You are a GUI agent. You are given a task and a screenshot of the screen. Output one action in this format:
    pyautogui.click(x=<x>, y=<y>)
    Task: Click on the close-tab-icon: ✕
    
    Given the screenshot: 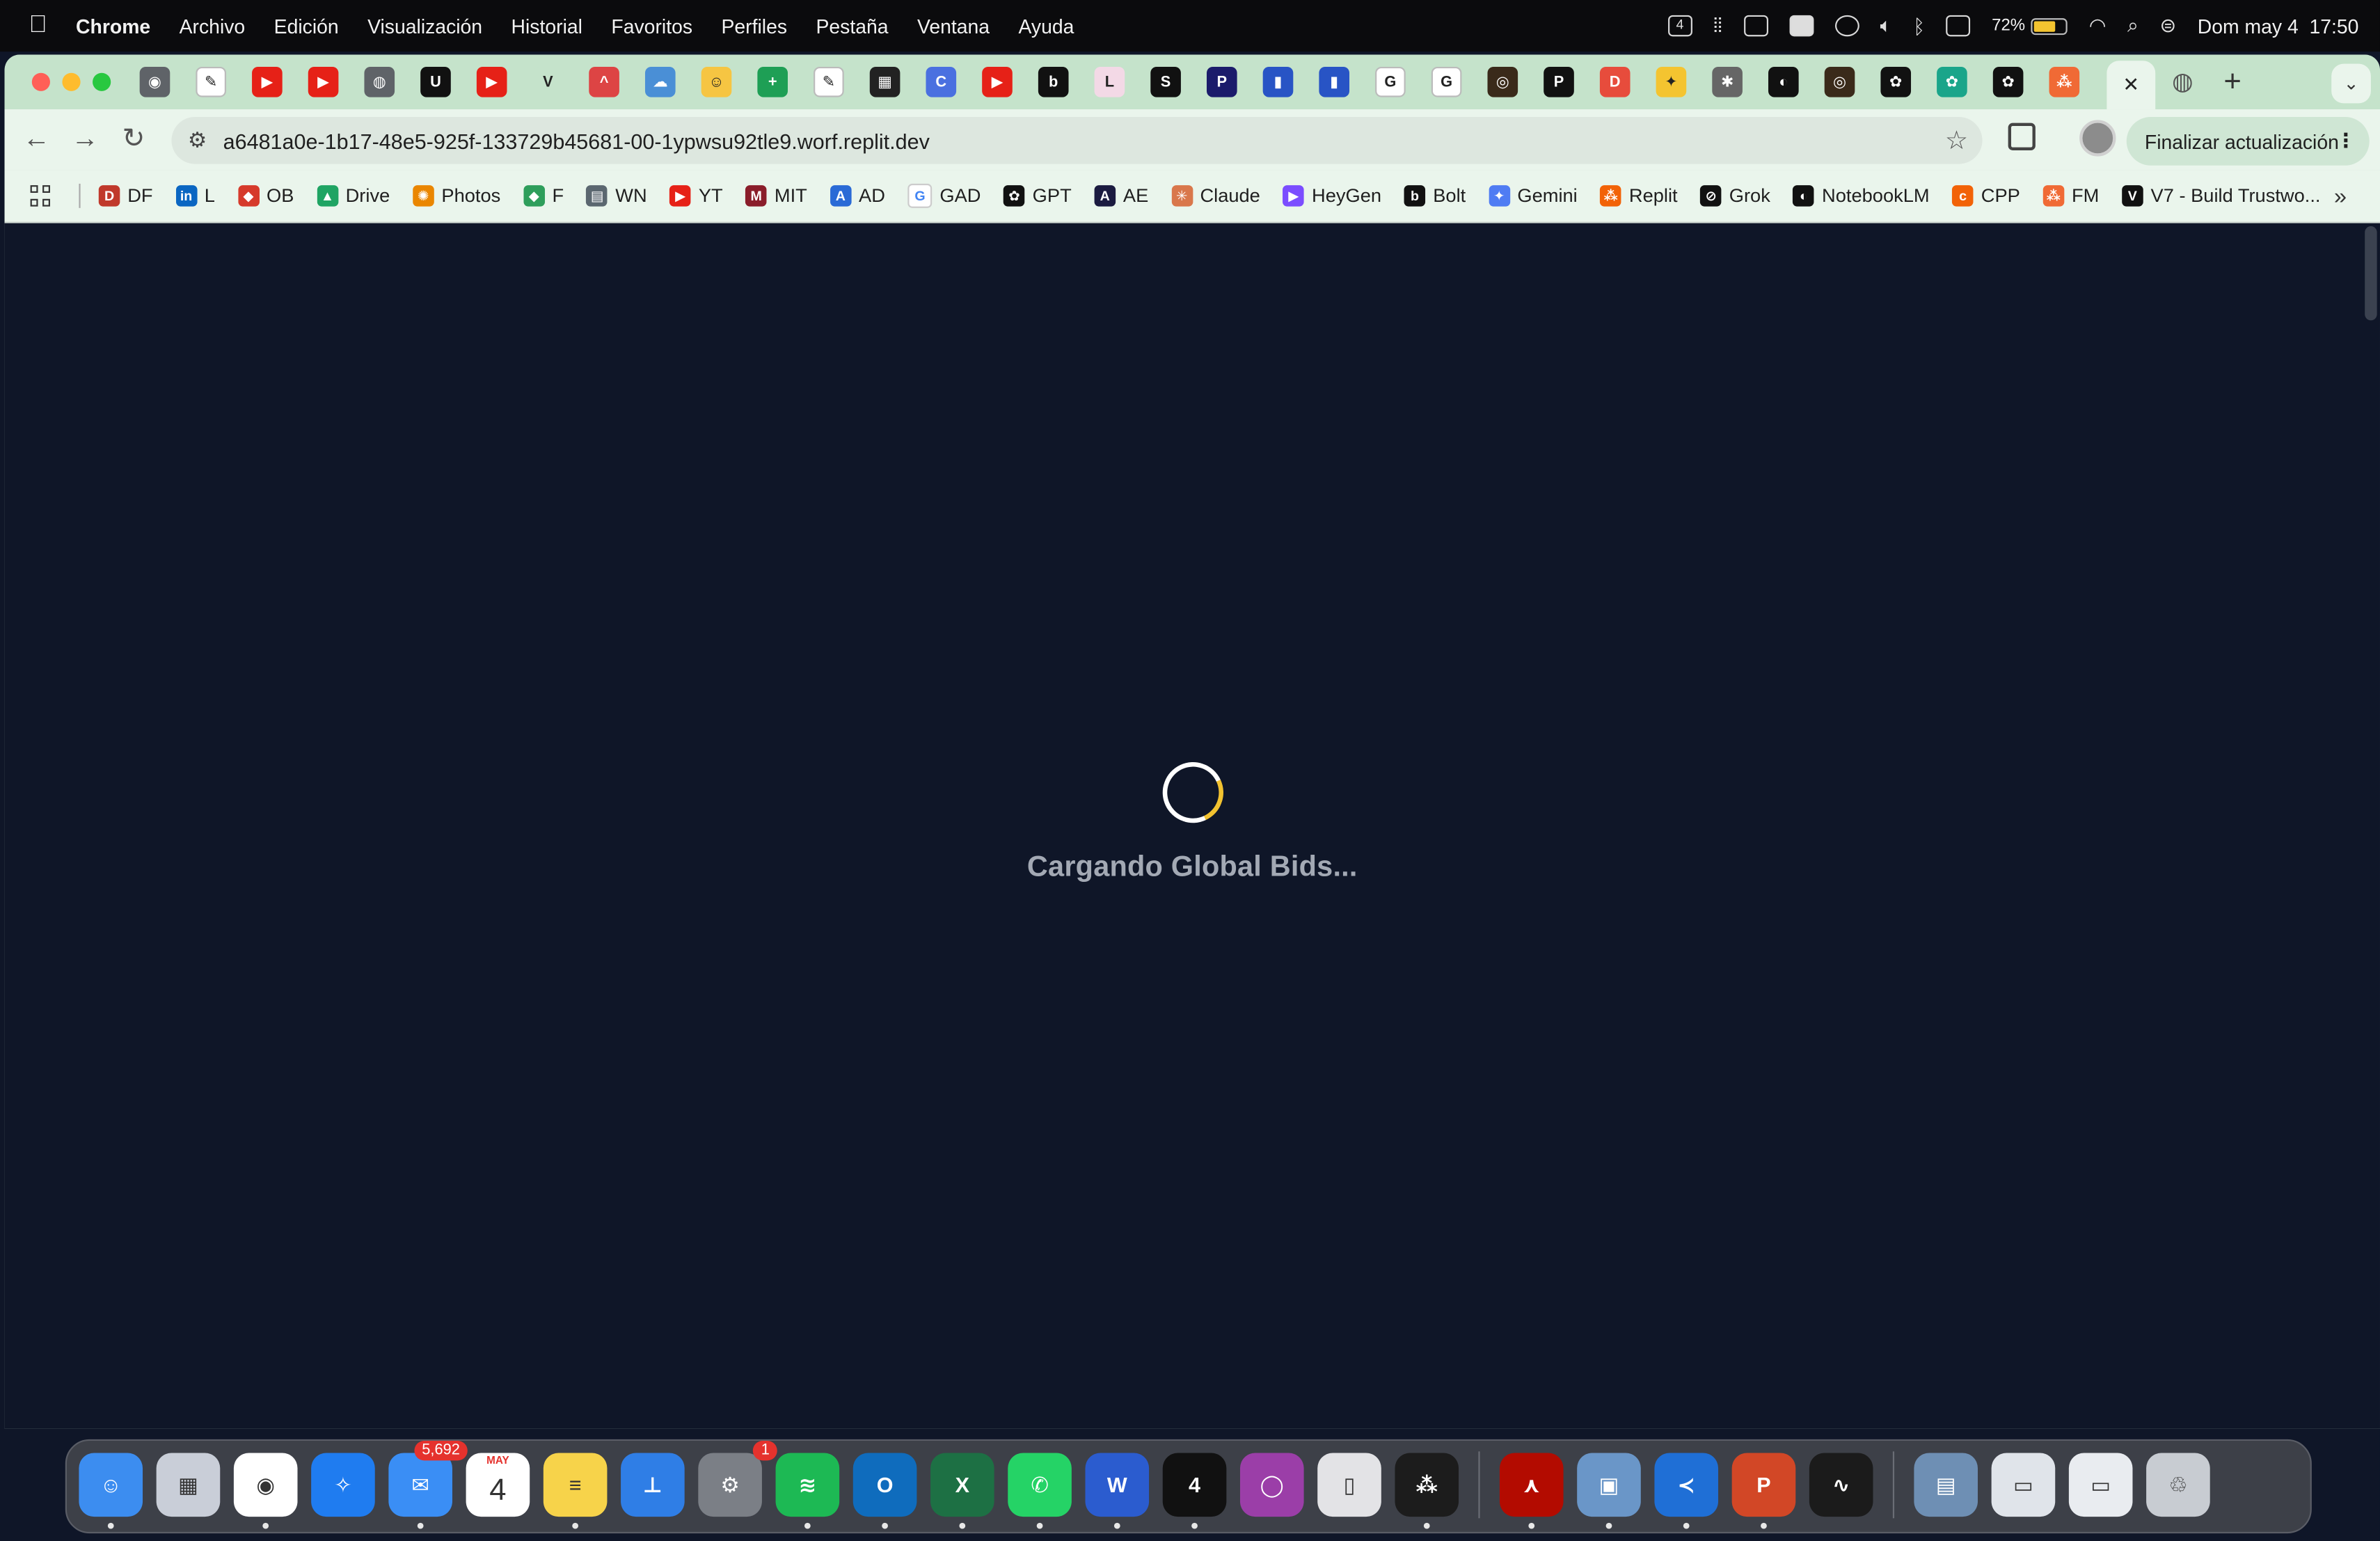 What is the action you would take?
    pyautogui.click(x=2131, y=85)
    